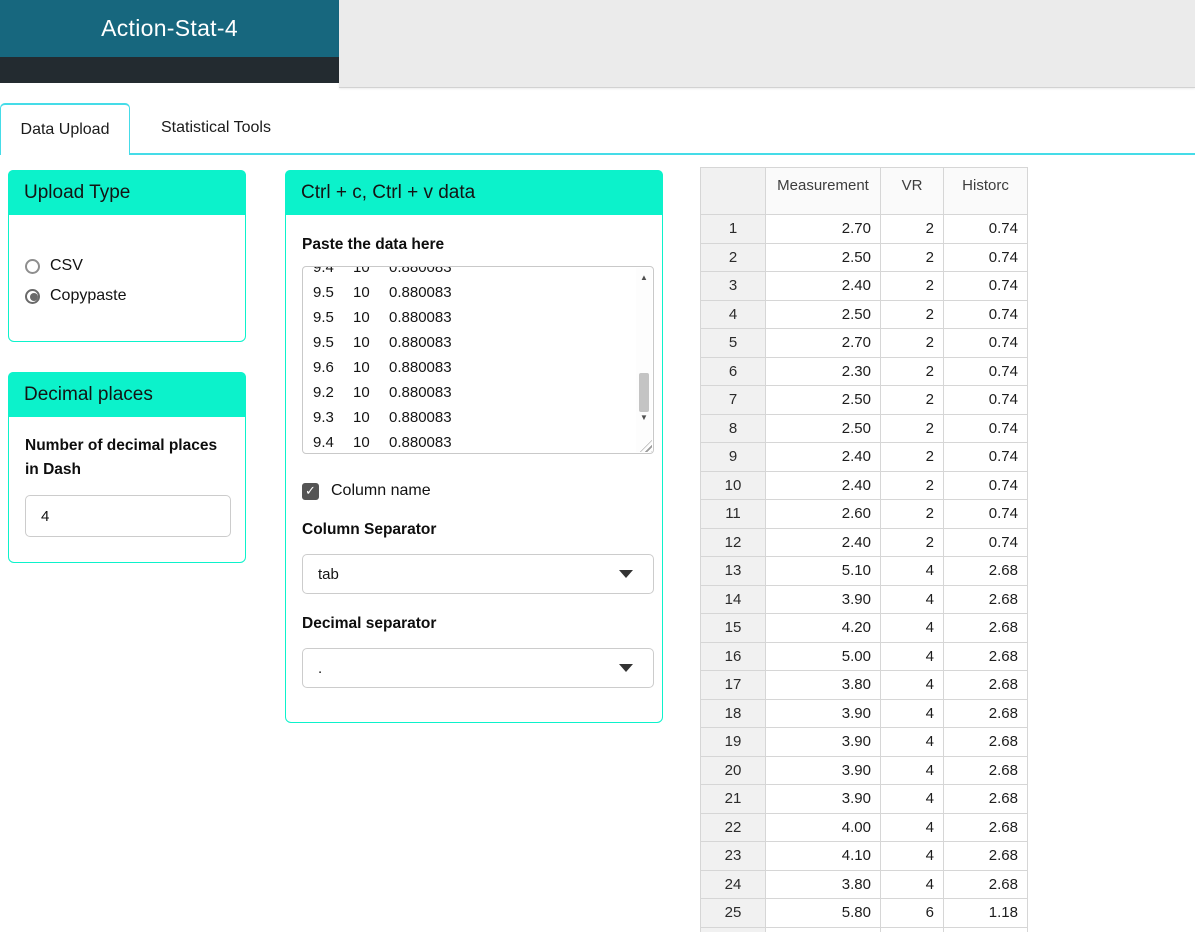  What do you see at coordinates (733, 856) in the screenshot?
I see `row-index-cell: 23` at bounding box center [733, 856].